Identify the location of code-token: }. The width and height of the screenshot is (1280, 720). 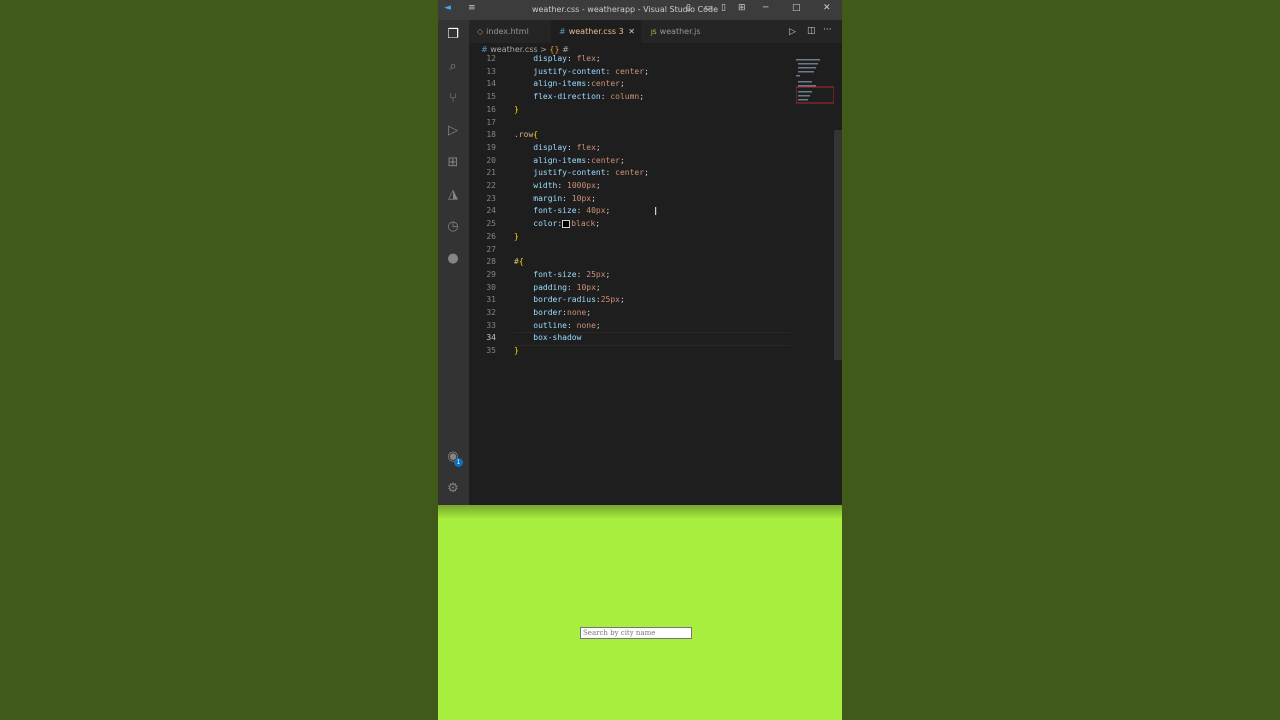
(516, 351).